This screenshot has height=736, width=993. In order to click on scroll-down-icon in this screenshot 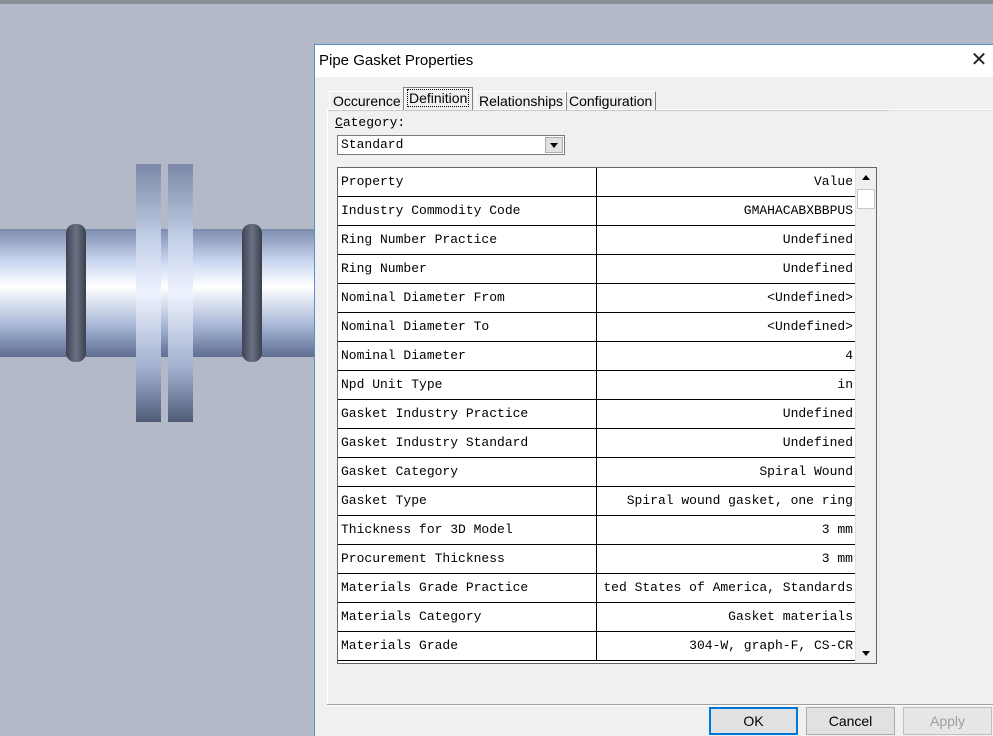, I will do `click(866, 653)`.